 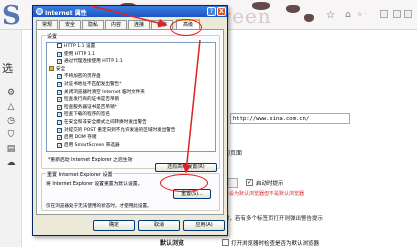 What do you see at coordinates (80, 174) in the screenshot?
I see `reset-heading: 重置 Internet Explorer 设置` at bounding box center [80, 174].